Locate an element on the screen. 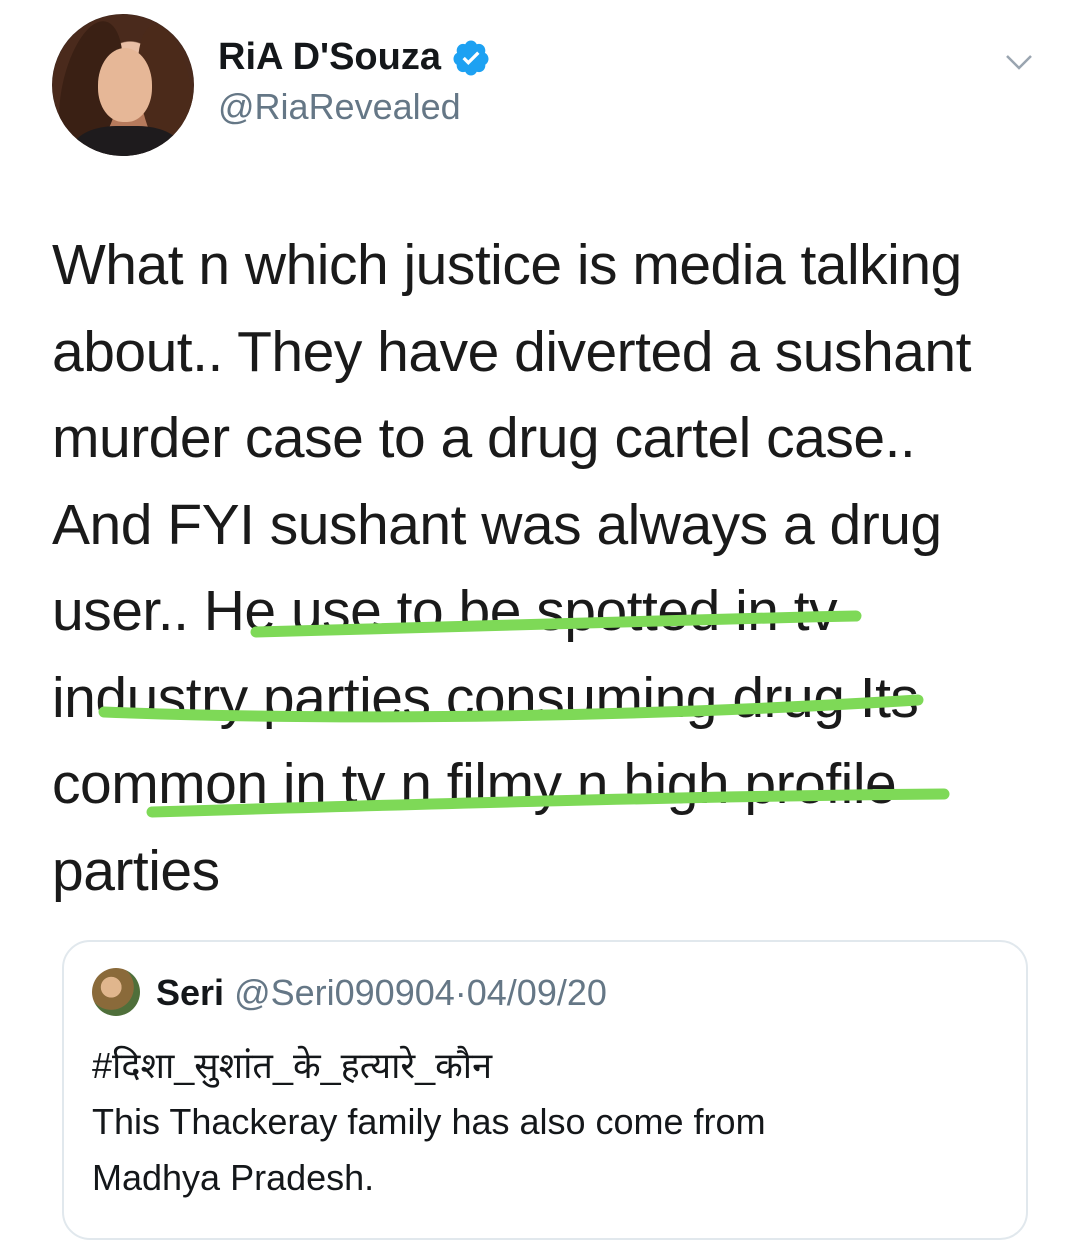  tweet-line: industry parties consuming drug Its is located at coordinates (485, 697).